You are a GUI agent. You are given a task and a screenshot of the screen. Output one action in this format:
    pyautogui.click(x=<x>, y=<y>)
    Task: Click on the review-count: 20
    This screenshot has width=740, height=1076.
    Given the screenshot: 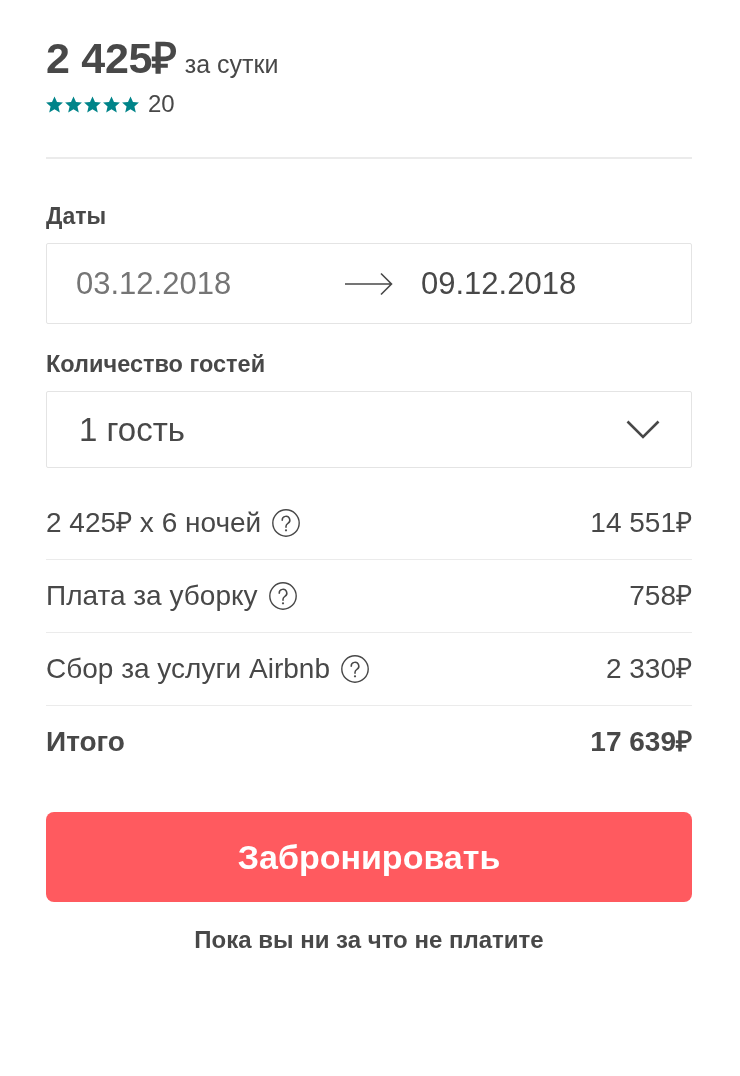 What is the action you would take?
    pyautogui.click(x=161, y=104)
    